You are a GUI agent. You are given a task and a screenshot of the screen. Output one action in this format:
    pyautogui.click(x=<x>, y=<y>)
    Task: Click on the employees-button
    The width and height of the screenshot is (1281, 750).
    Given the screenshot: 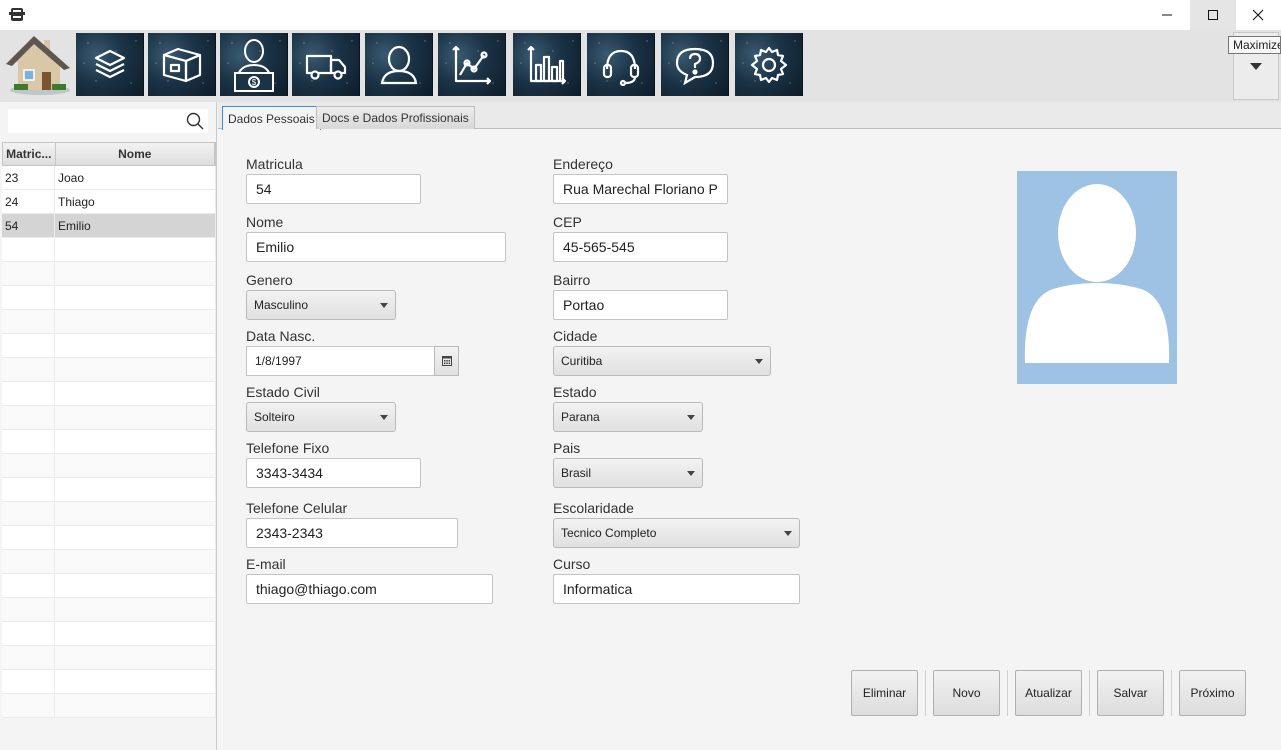 What is the action you would take?
    pyautogui.click(x=399, y=64)
    